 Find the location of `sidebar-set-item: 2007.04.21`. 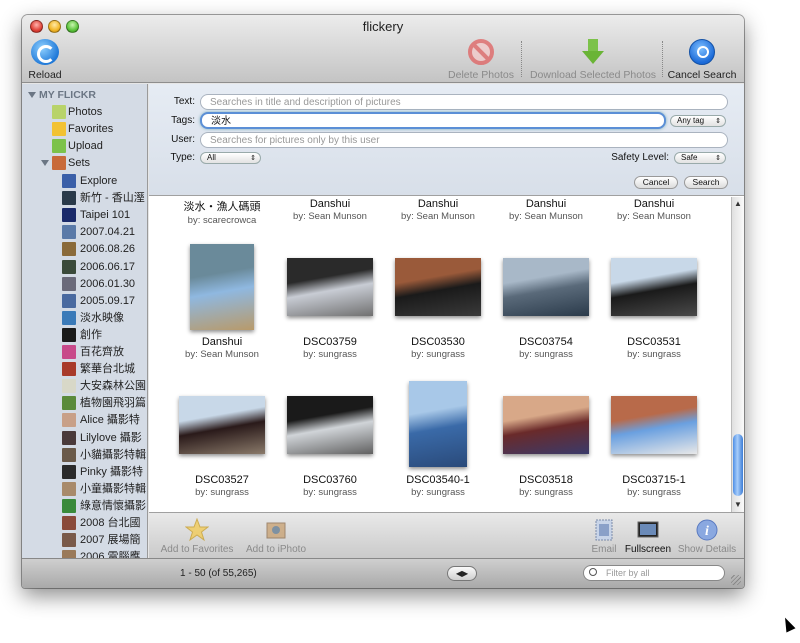

sidebar-set-item: 2007.04.21 is located at coordinates (84, 232).